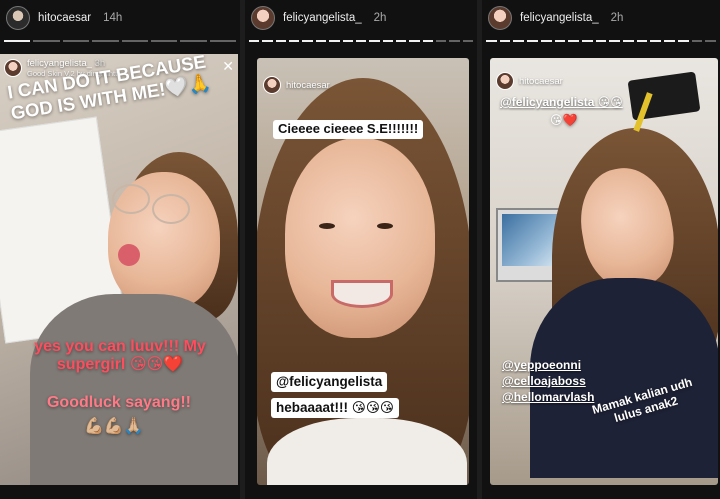 The height and width of the screenshot is (499, 720). What do you see at coordinates (114, 426) in the screenshot?
I see `story-caption-emoji: 💪🏼💪🏼🙏🏼` at bounding box center [114, 426].